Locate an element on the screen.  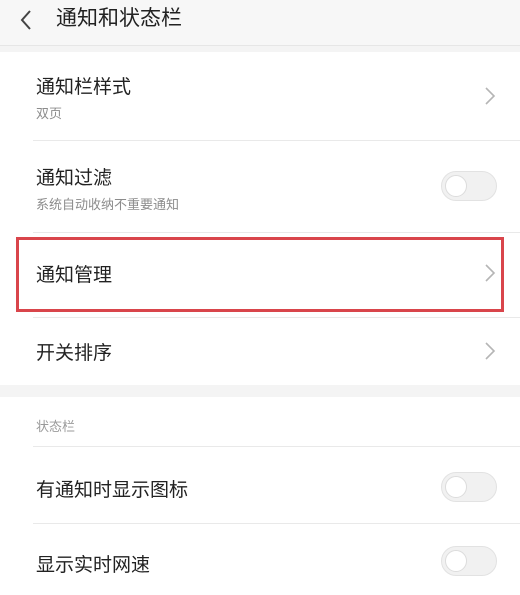
setting-title: 通知过滤 is located at coordinates (74, 178).